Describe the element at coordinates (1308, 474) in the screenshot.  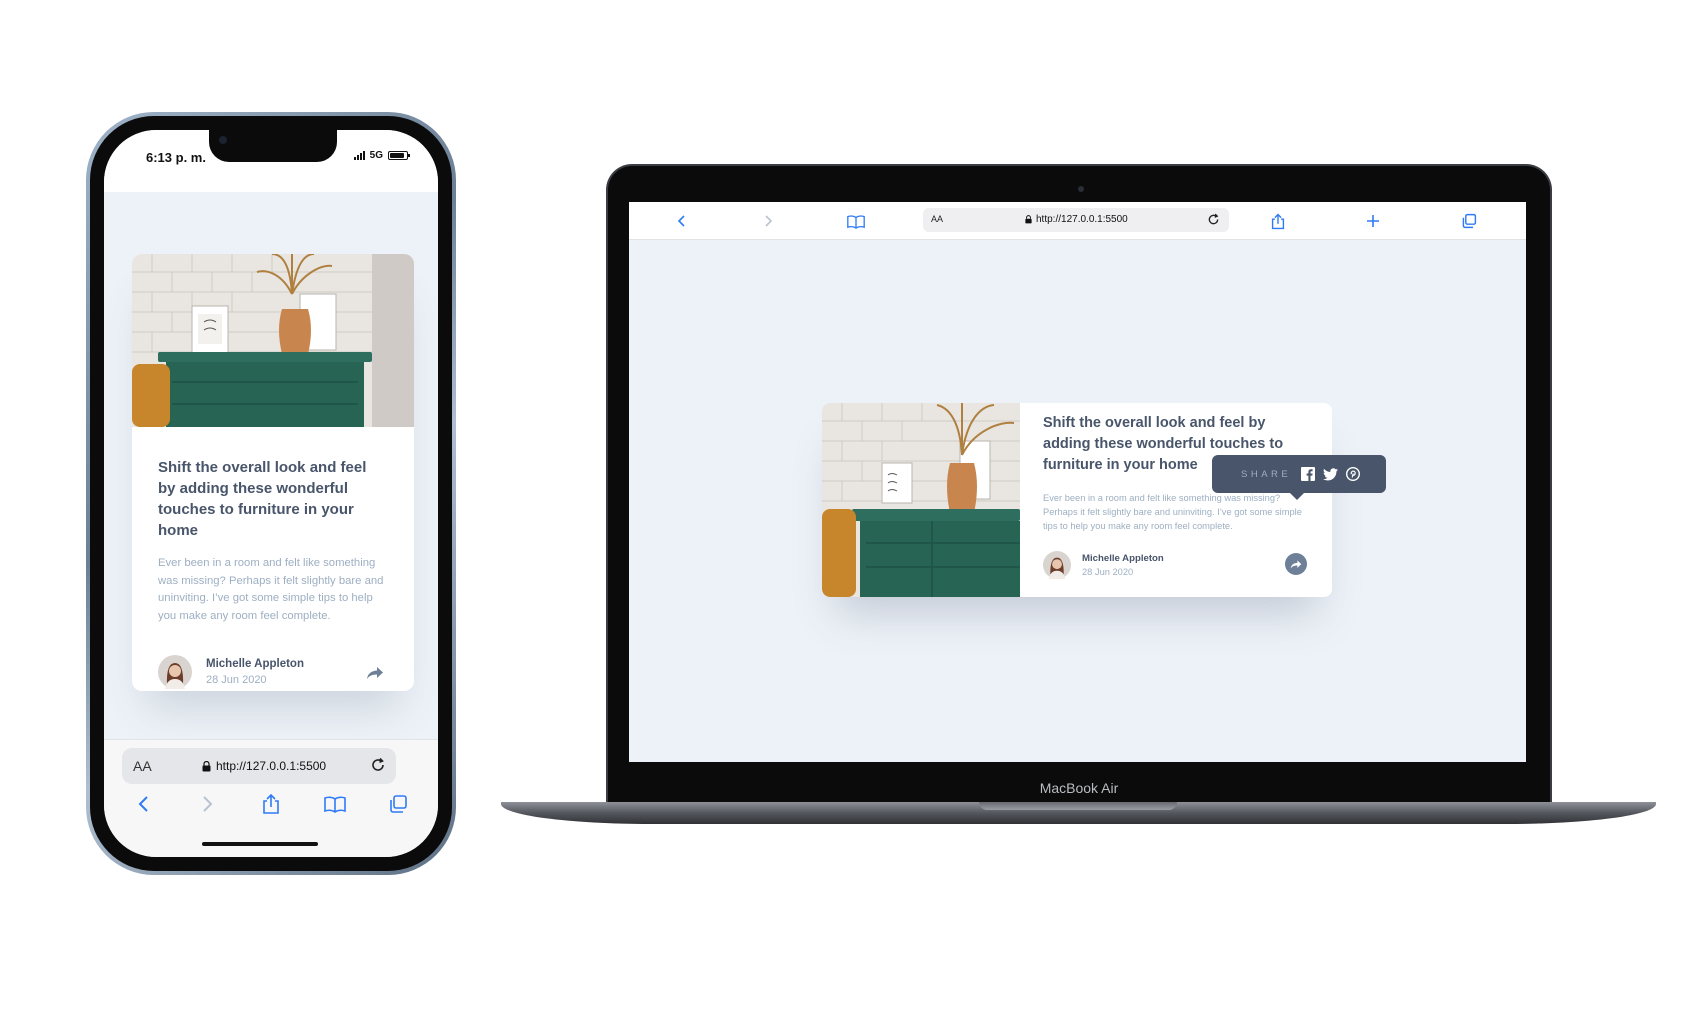
I see `facebook-icon` at that location.